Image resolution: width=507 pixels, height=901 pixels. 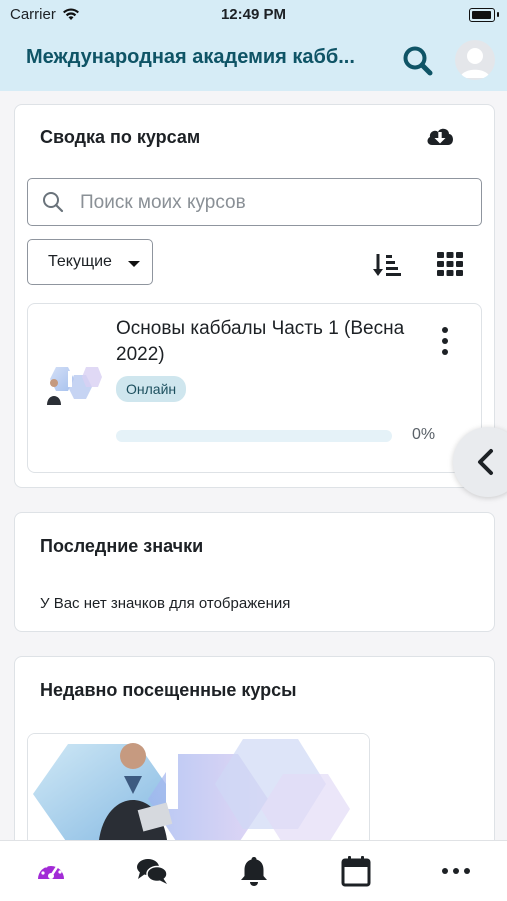 I want to click on course-overview-title: Сводка по курсам, so click(x=120, y=137).